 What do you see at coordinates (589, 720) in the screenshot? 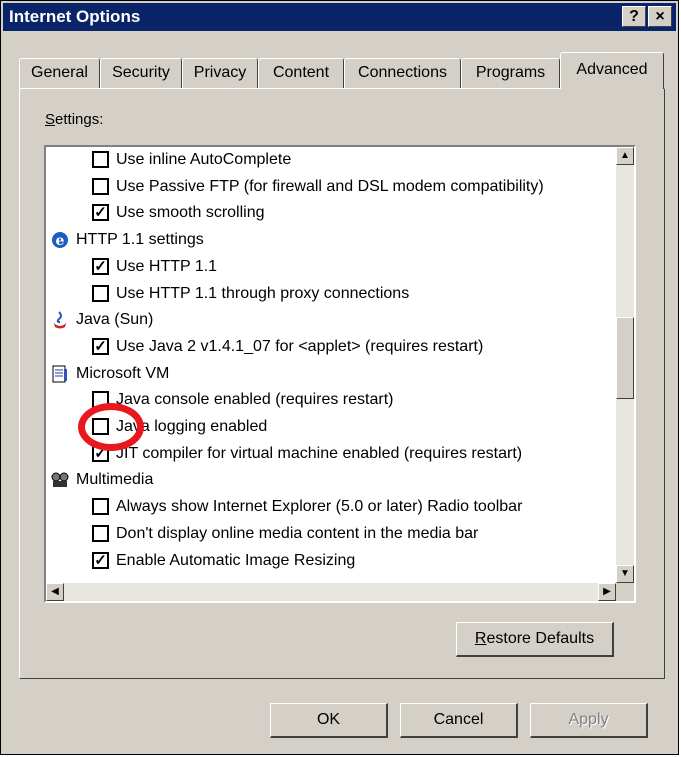
I see `apply-button: Apply` at bounding box center [589, 720].